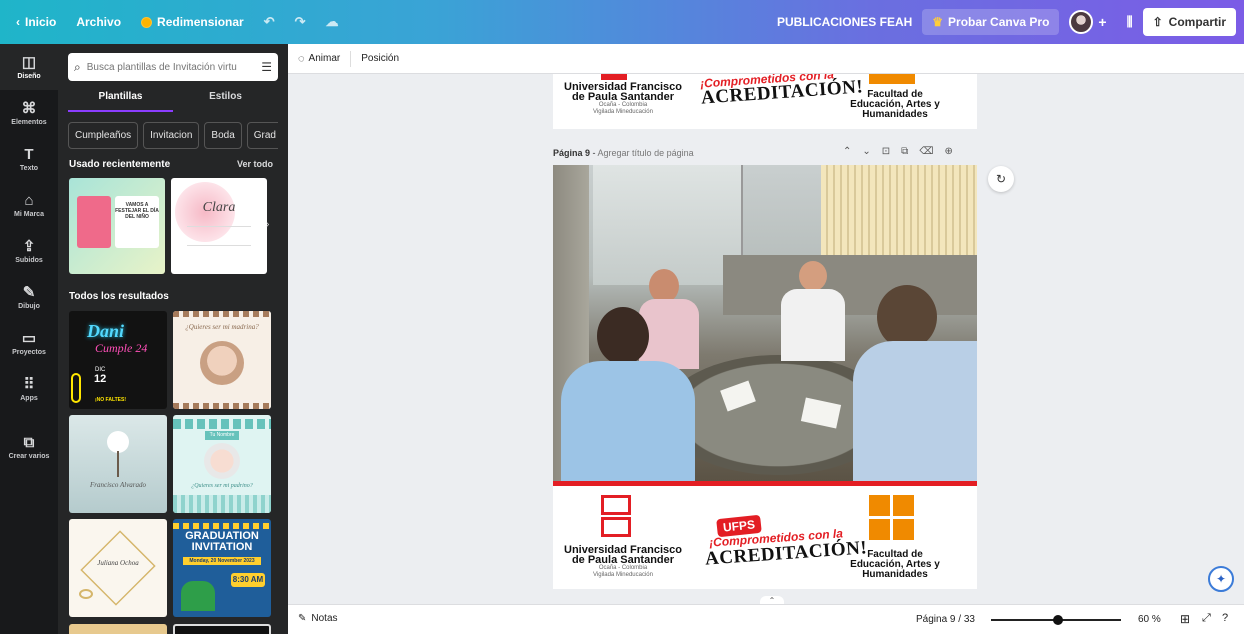 The width and height of the screenshot is (1244, 634). I want to click on result-6-date: Monday, 20 November 2023, so click(222, 561).